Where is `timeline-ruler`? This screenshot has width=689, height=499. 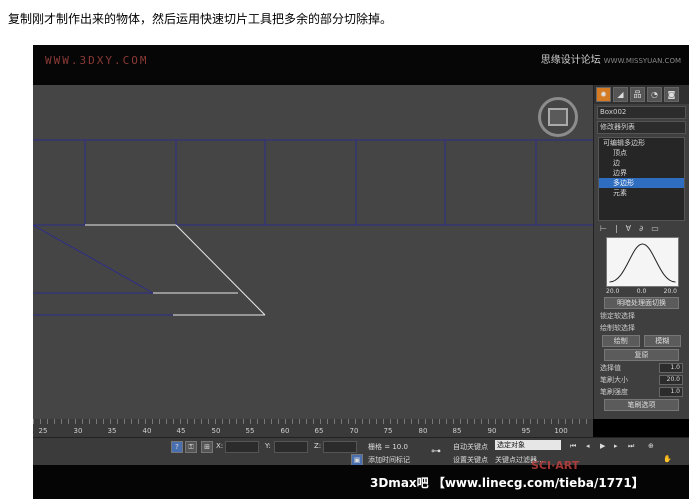
timeline-ruler is located at coordinates (313, 421).